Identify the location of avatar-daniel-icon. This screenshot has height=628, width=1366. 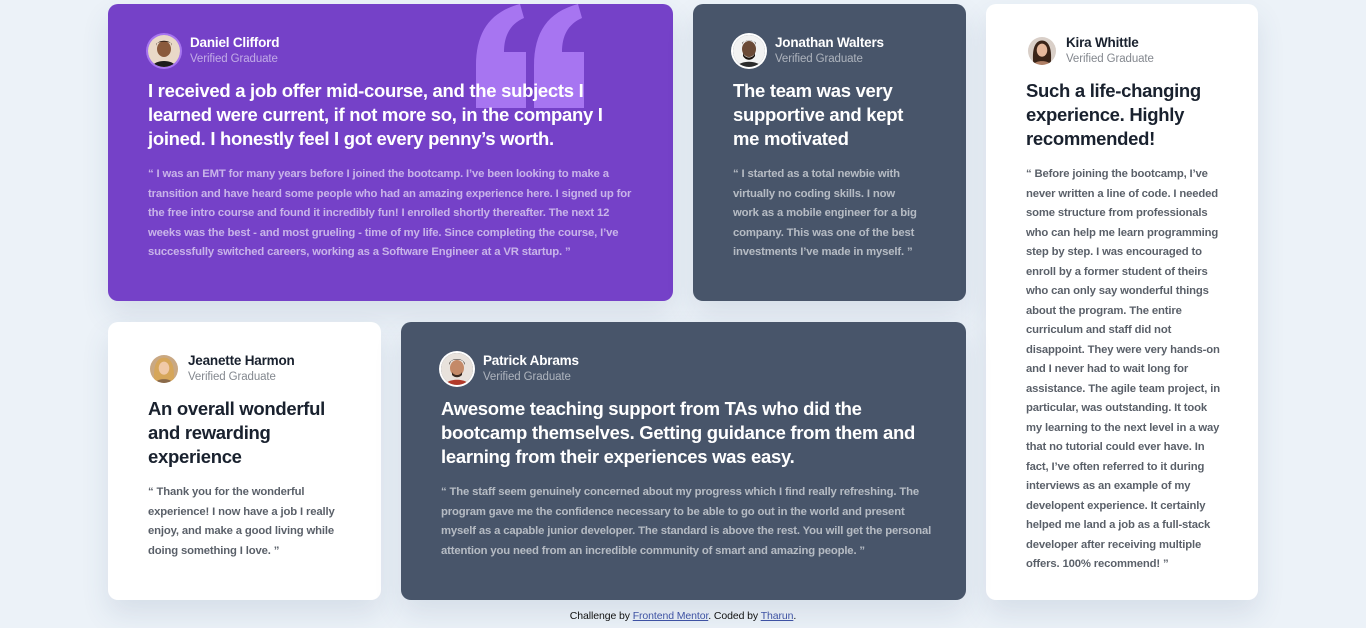
(164, 51).